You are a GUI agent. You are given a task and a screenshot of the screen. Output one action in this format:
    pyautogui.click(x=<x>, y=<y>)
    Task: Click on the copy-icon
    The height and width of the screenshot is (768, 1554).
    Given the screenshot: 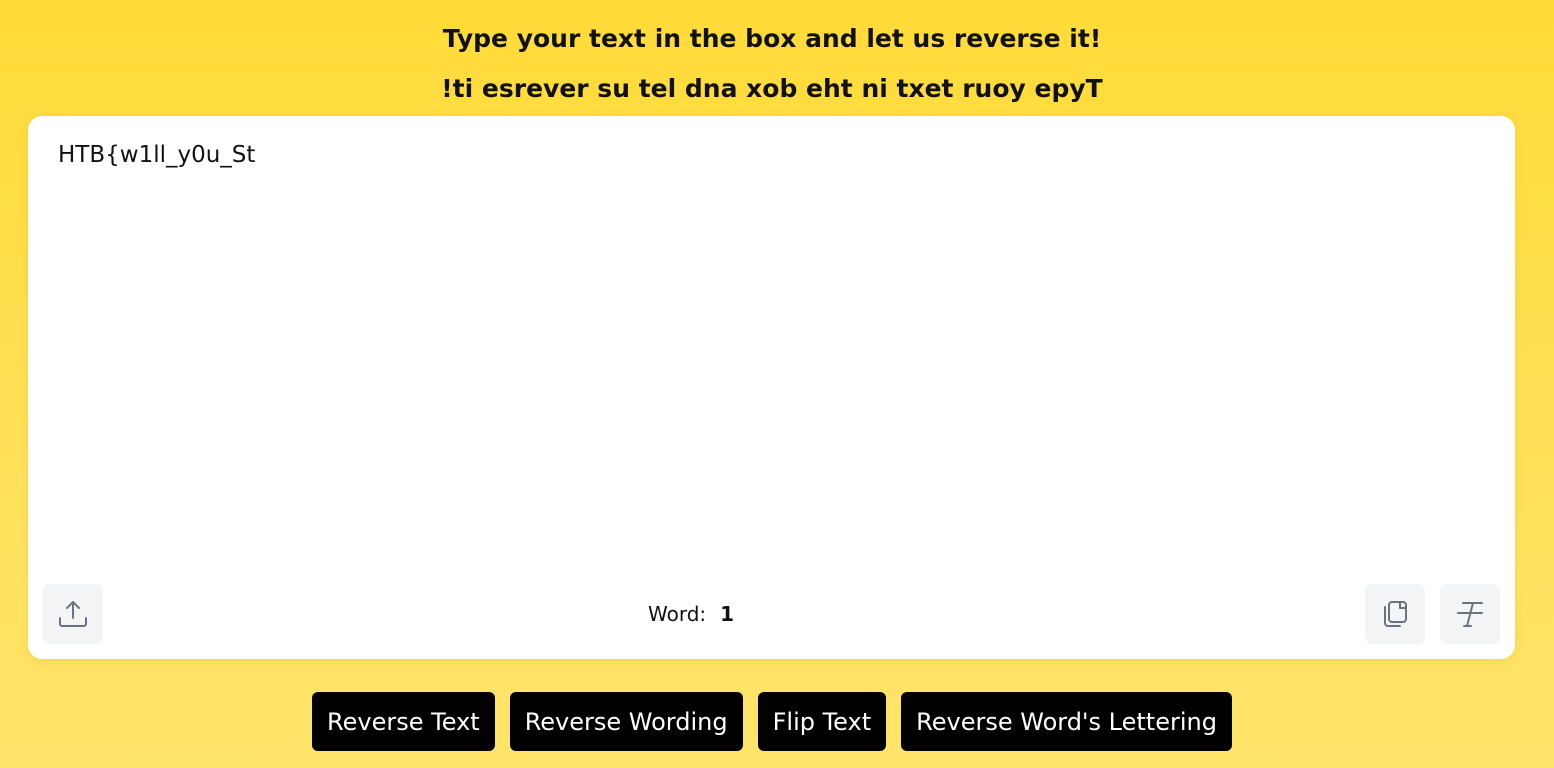 What is the action you would take?
    pyautogui.click(x=1395, y=614)
    